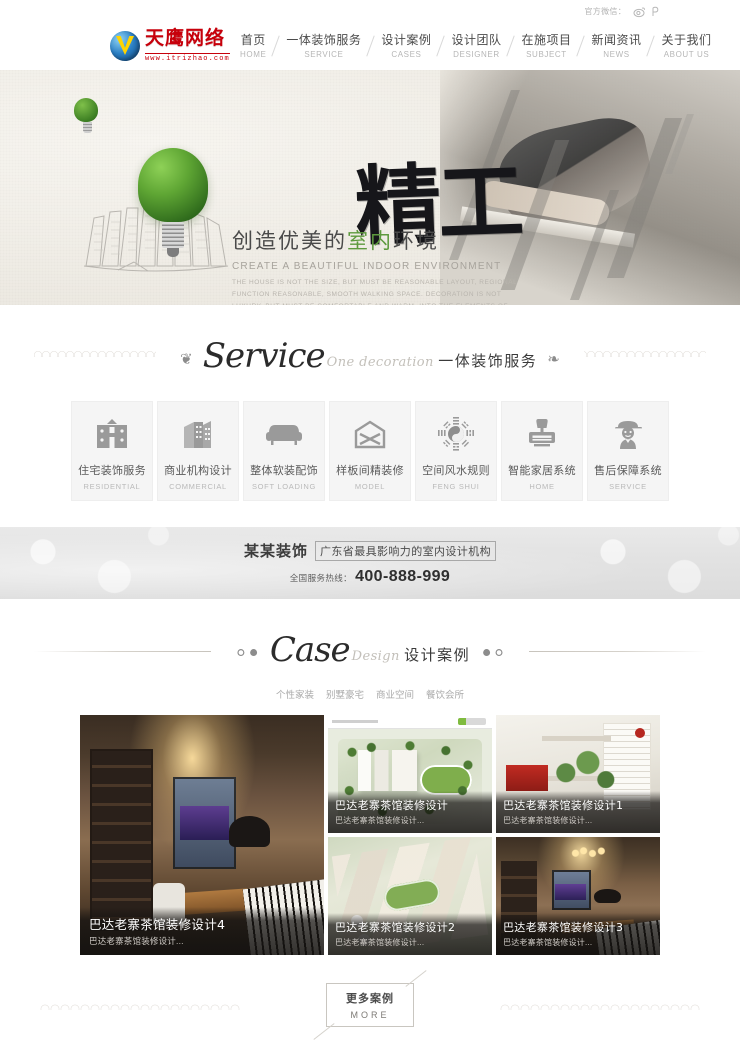  I want to click on service-card-soft-loading: 整体软装配饰 SOFT LOADING, so click(284, 451).